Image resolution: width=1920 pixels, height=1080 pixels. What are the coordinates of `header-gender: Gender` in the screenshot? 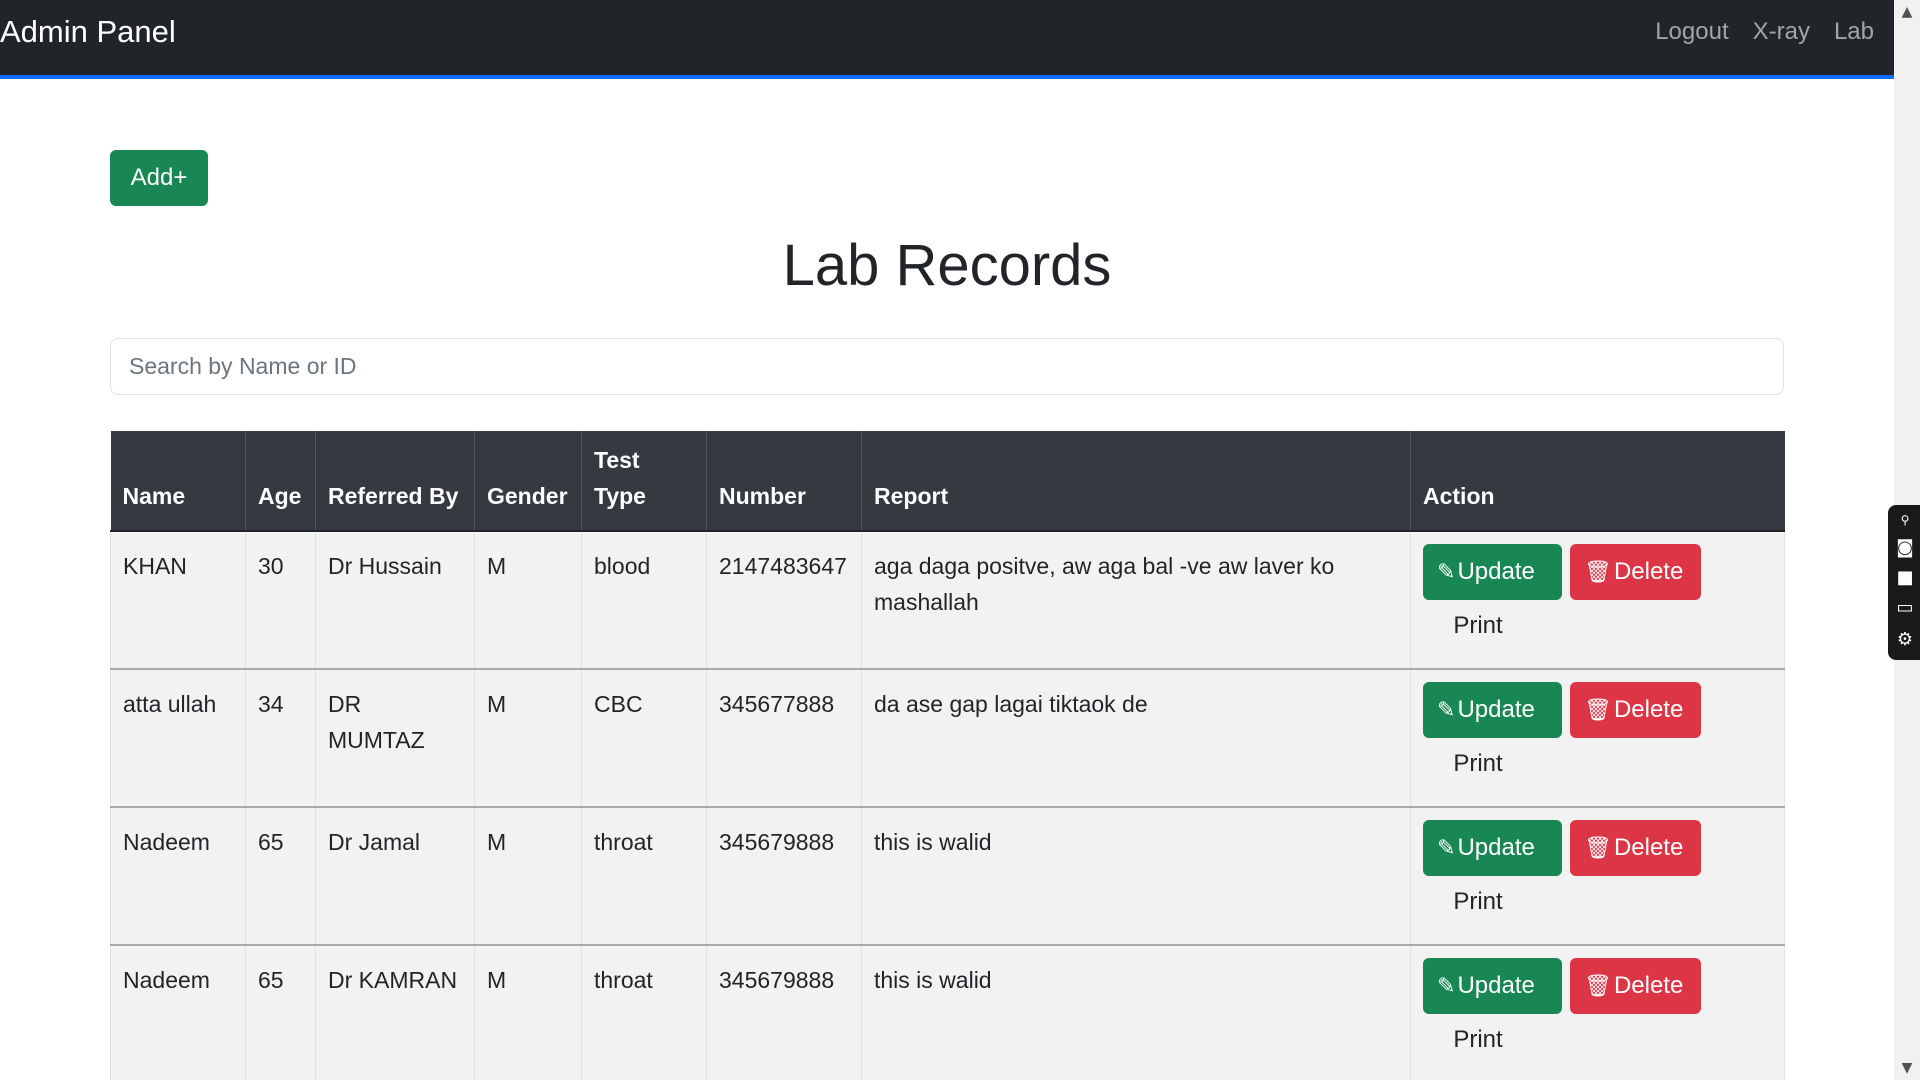 It's located at (528, 481).